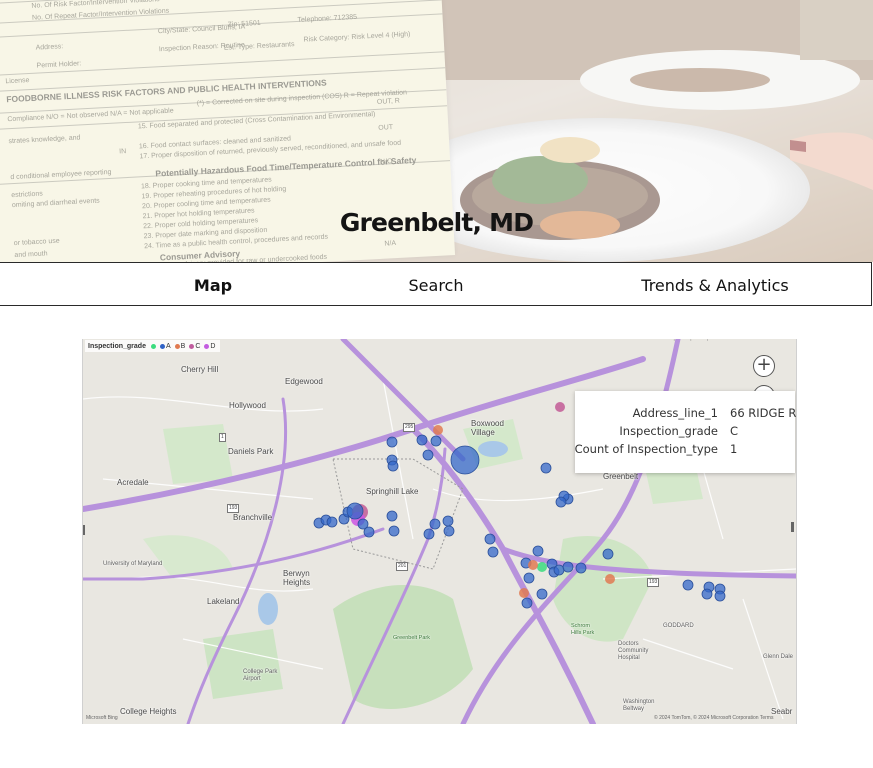 Image resolution: width=873 pixels, height=768 pixels. I want to click on legend-label-a: A, so click(168, 346).